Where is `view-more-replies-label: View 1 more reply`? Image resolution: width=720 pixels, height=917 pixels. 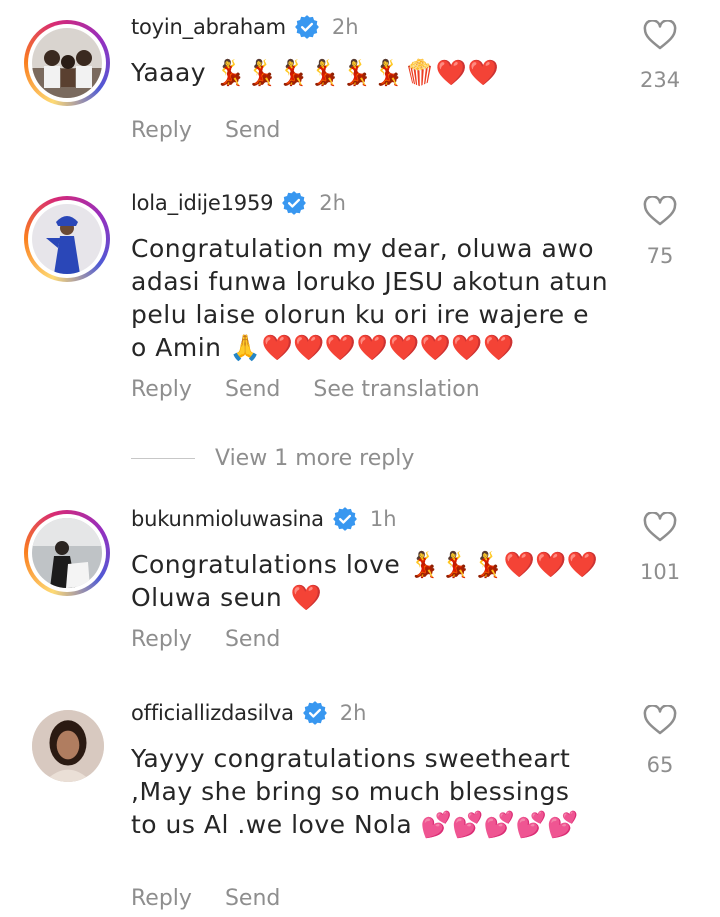
view-more-replies-label: View 1 more reply is located at coordinates (314, 458).